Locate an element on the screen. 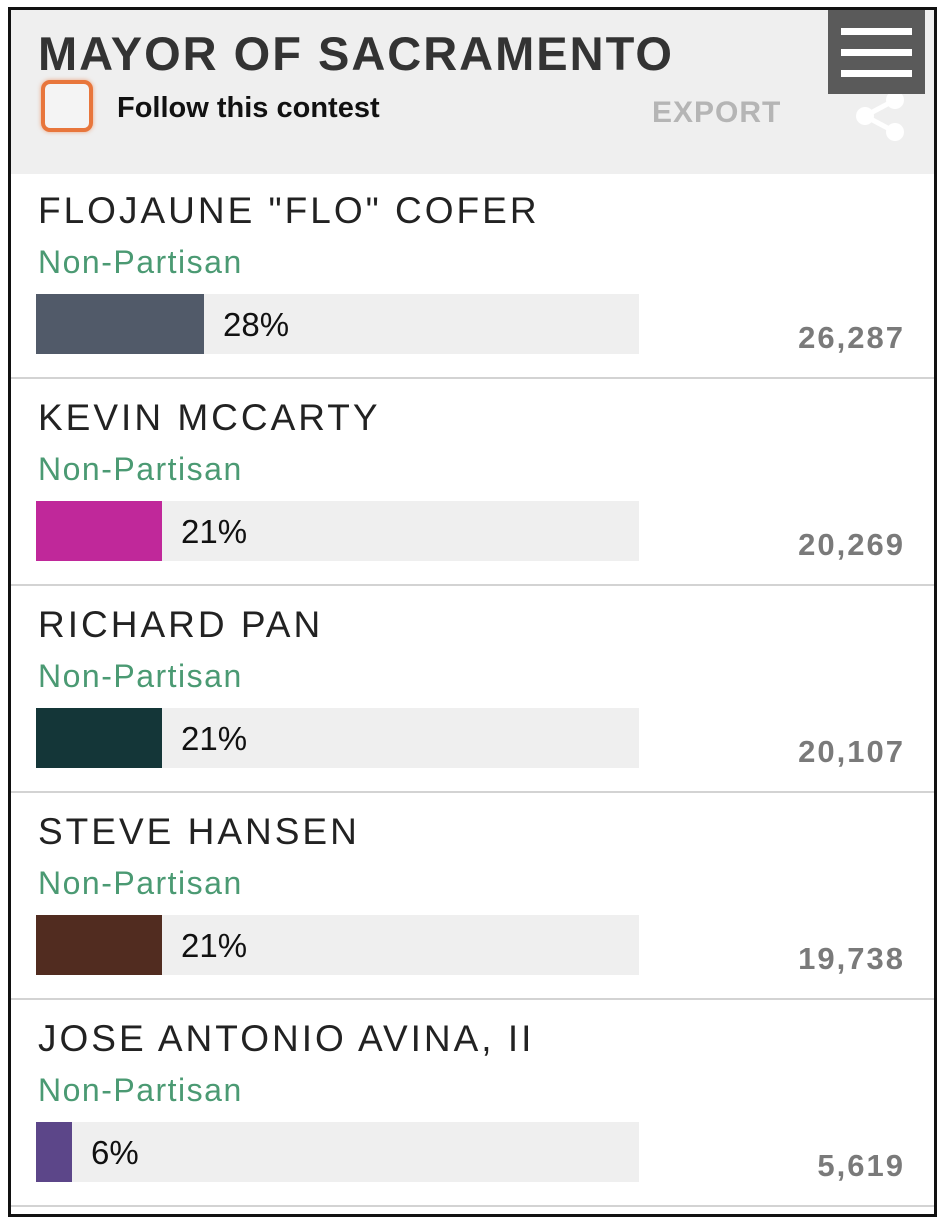 The width and height of the screenshot is (947, 1217). vote-bar-track: 6% is located at coordinates (337, 1152).